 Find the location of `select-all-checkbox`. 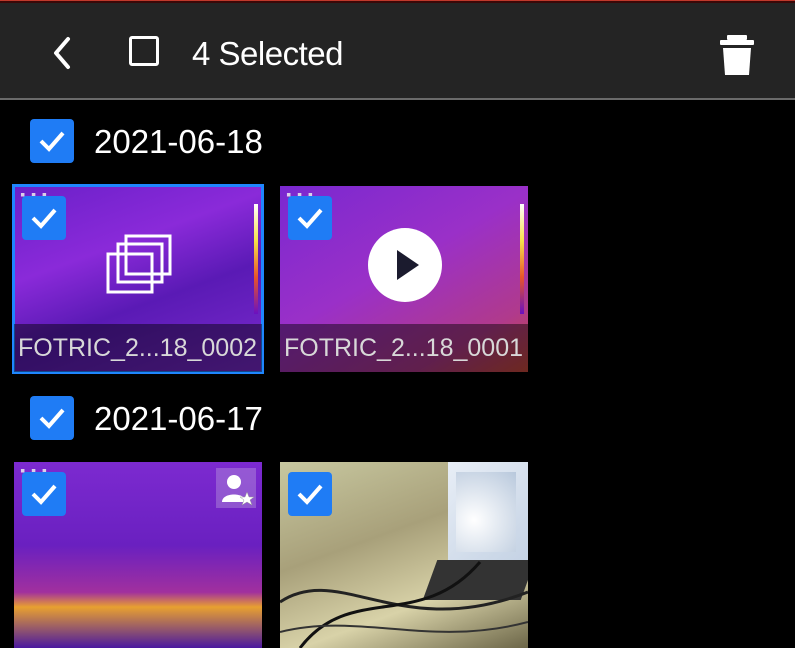

select-all-checkbox is located at coordinates (144, 51).